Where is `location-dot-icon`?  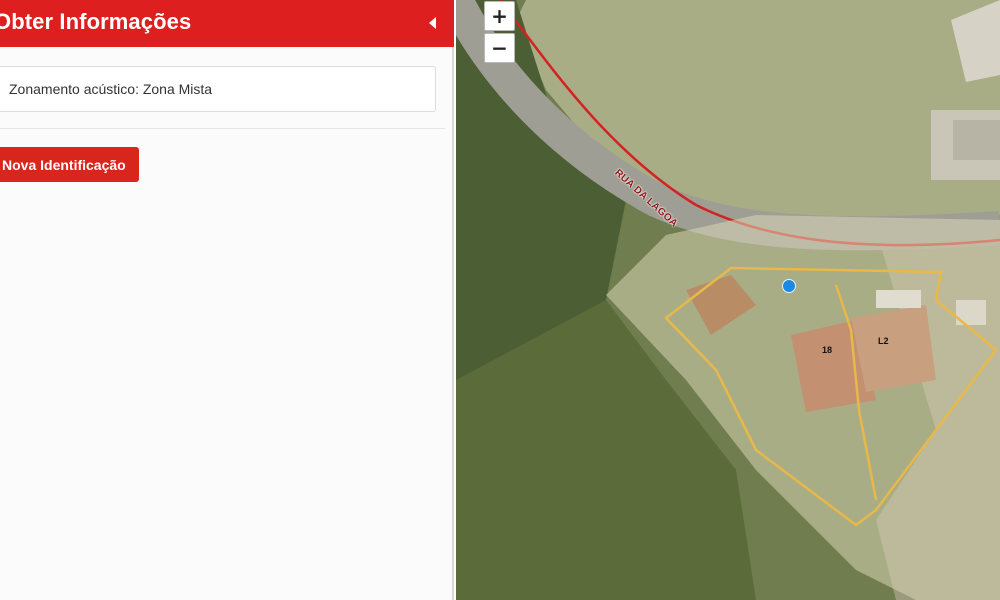
location-dot-icon is located at coordinates (789, 286).